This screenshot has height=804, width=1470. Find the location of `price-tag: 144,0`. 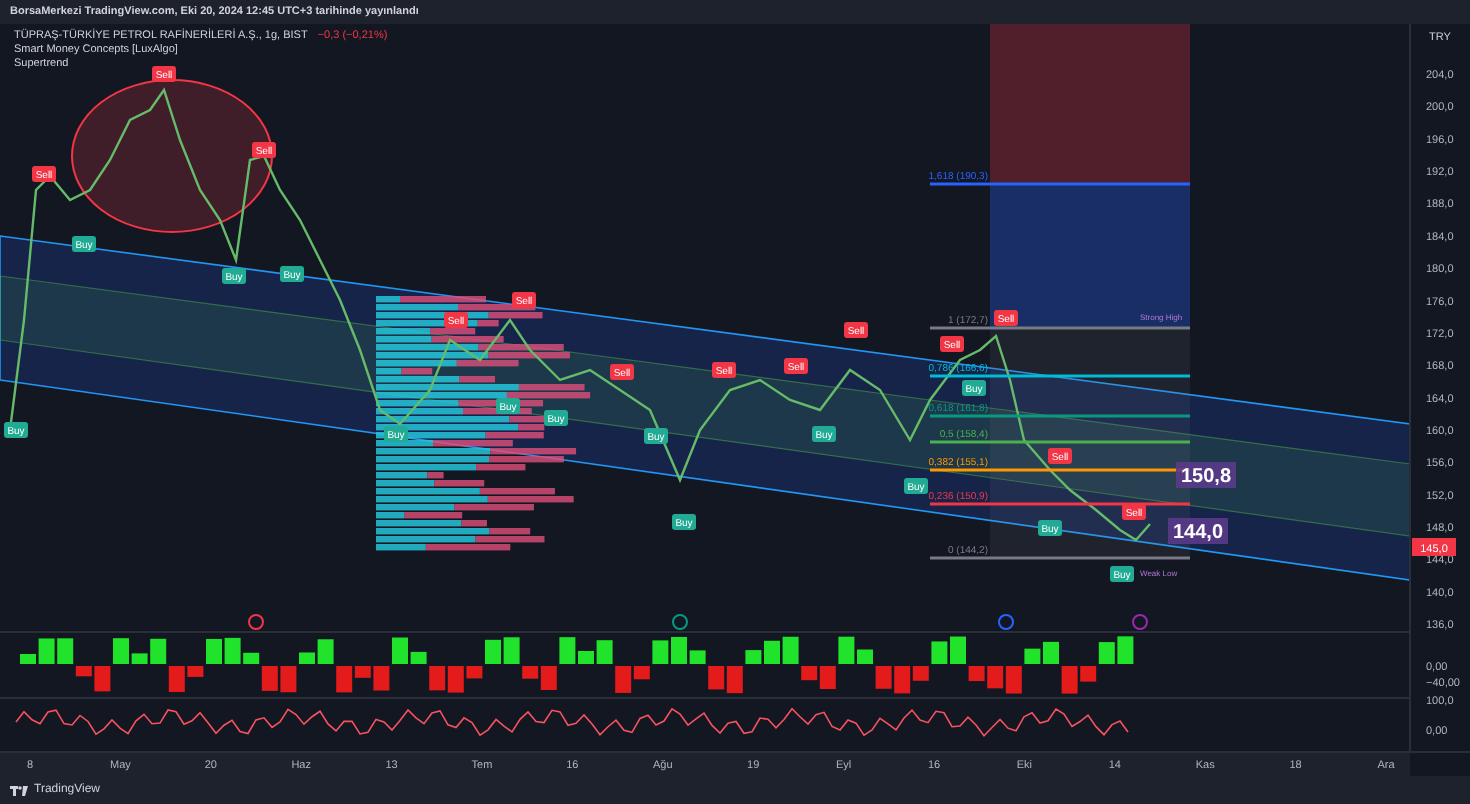

price-tag: 144,0 is located at coordinates (1198, 531).